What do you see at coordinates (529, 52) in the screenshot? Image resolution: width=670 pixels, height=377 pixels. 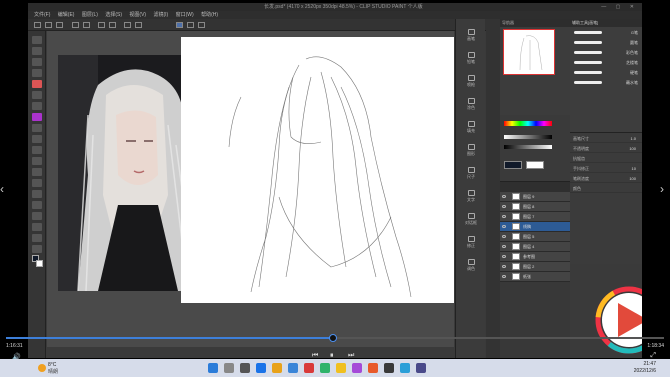 I see `navigator-thumbnail` at bounding box center [529, 52].